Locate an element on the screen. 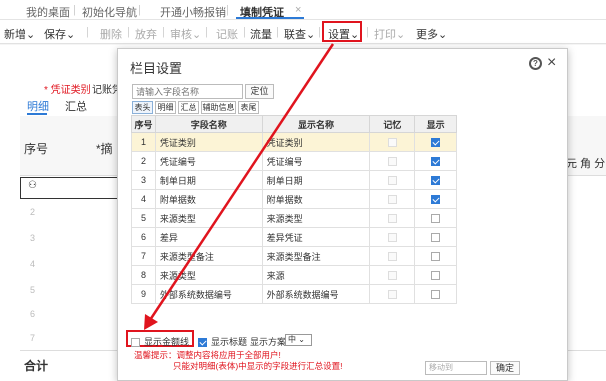 The width and height of the screenshot is (606, 381). field-tab-summary: 汇总 is located at coordinates (188, 107).